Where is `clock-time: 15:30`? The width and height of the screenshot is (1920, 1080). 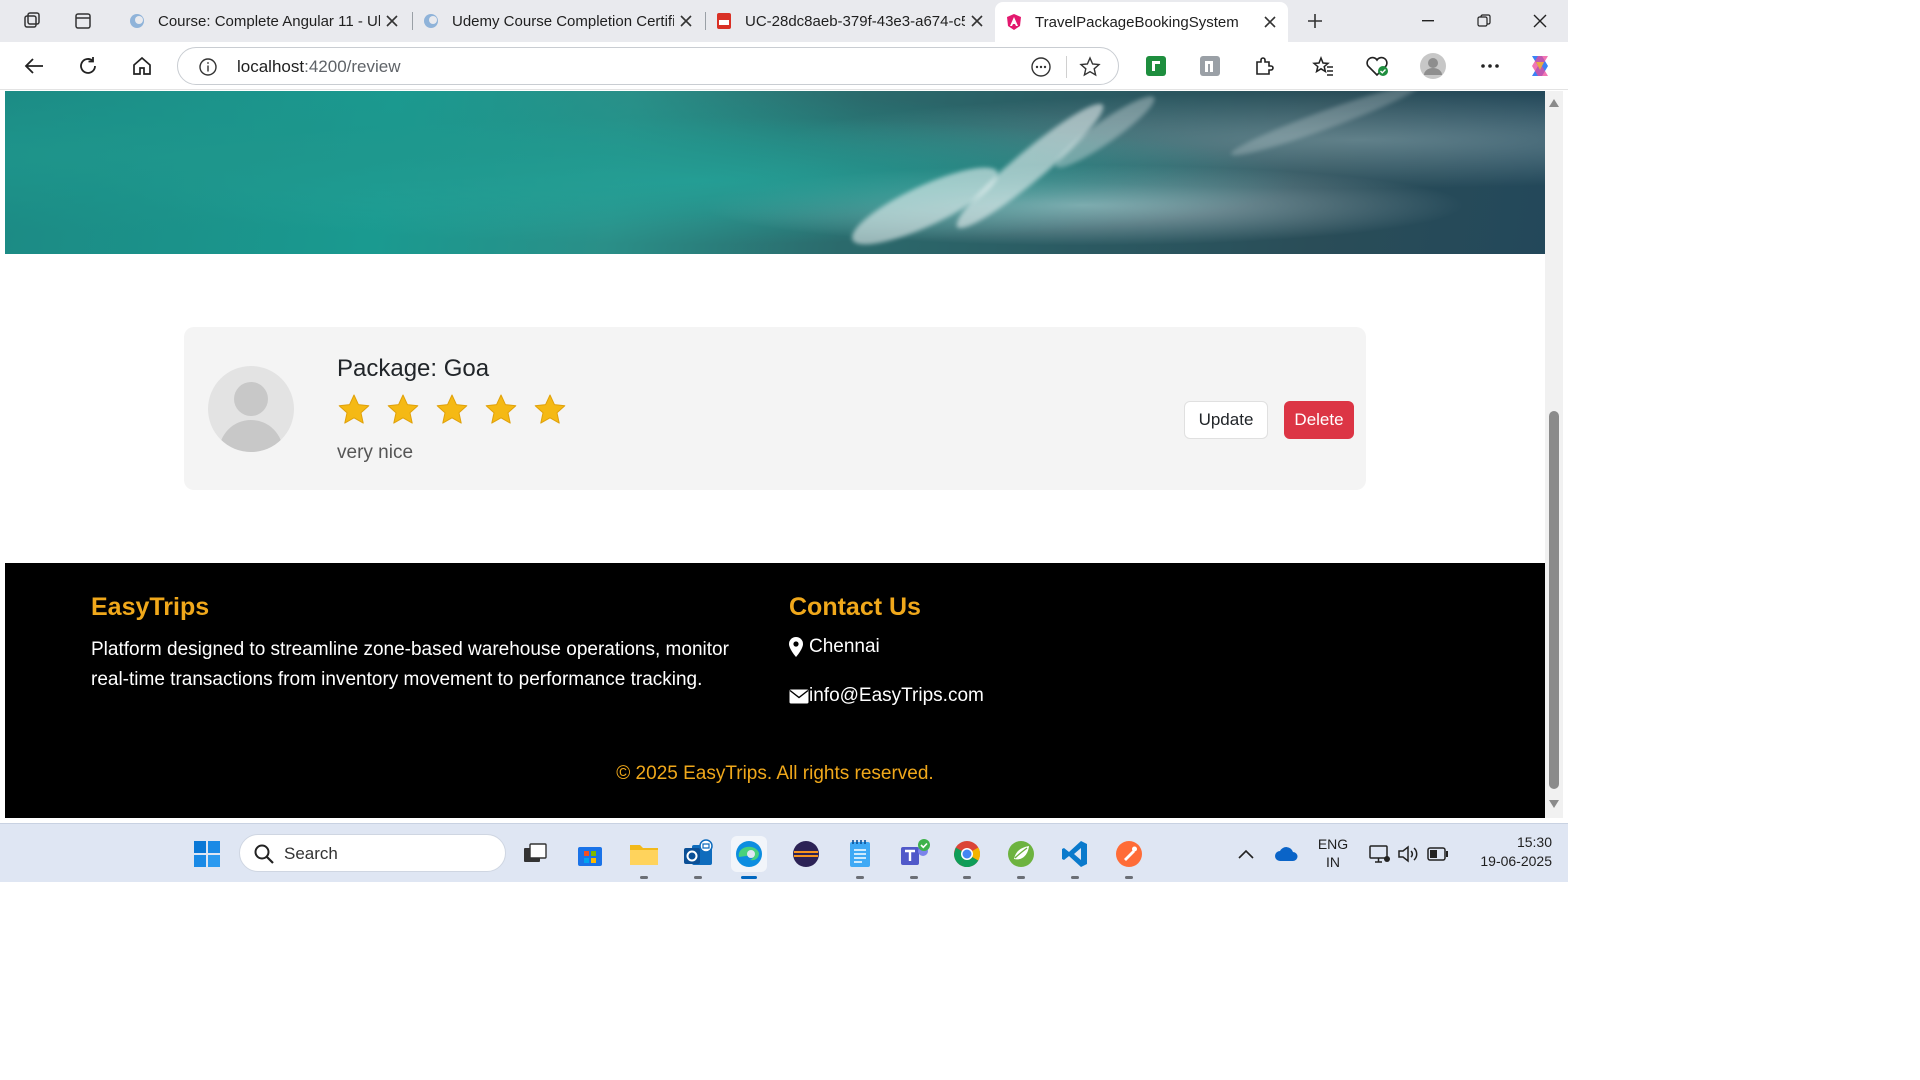 clock-time: 15:30 is located at coordinates (1534, 842).